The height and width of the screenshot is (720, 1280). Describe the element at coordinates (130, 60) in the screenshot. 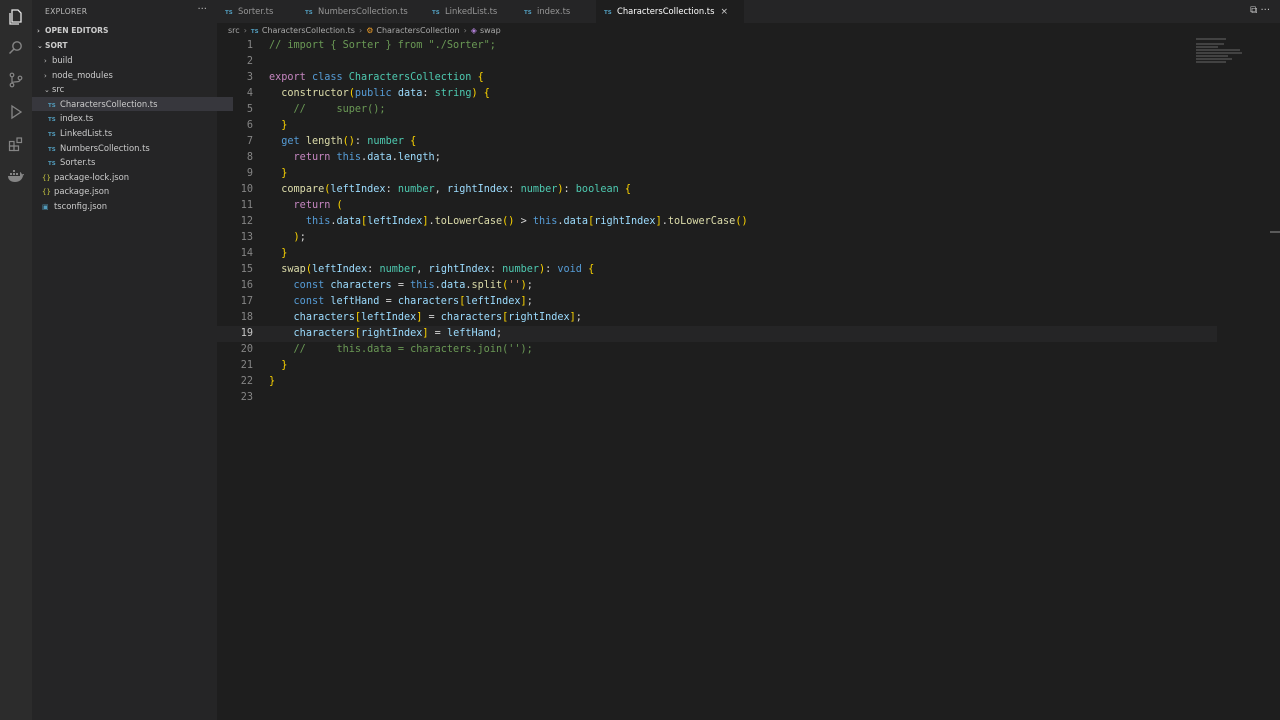

I see `tree-folder-build: › build` at that location.